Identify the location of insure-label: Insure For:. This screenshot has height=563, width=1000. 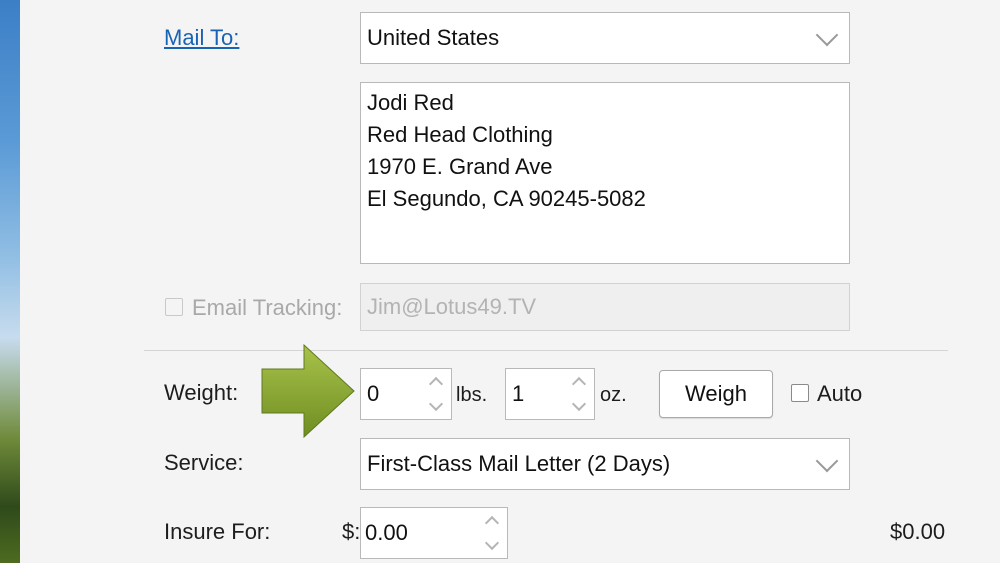
(217, 531).